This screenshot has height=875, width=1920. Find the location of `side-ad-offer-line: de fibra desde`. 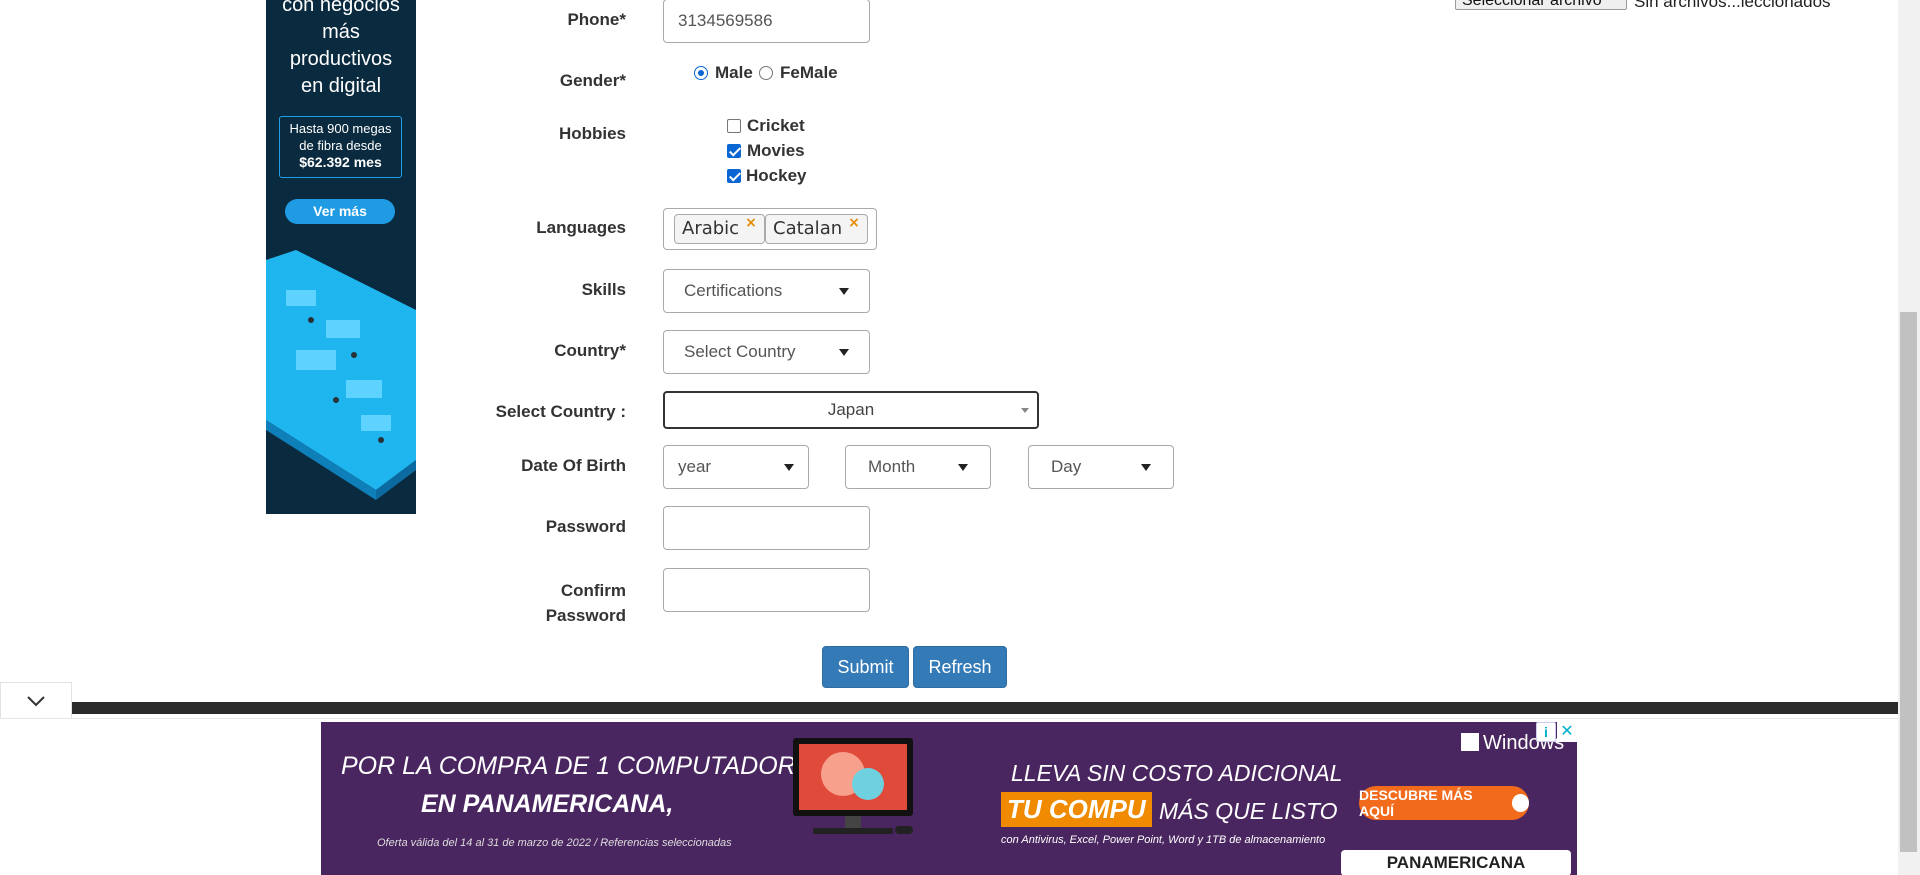

side-ad-offer-line: de fibra desde is located at coordinates (340, 145).